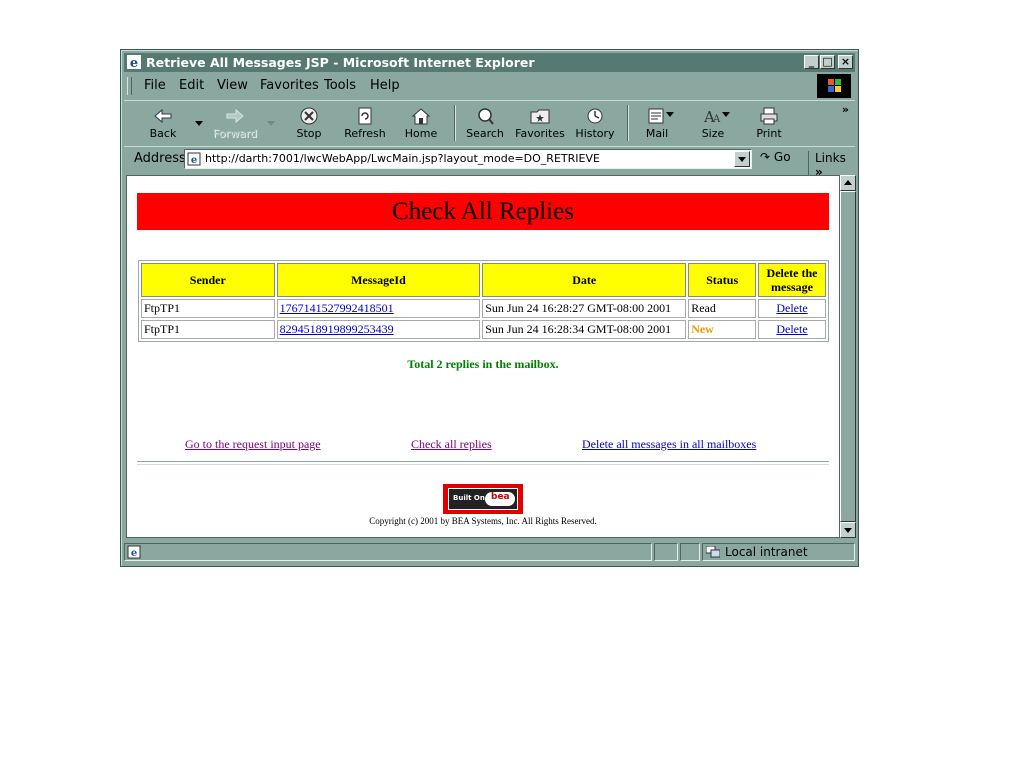  Describe the element at coordinates (540, 116) in the screenshot. I see `favorites-folder-icon` at that location.